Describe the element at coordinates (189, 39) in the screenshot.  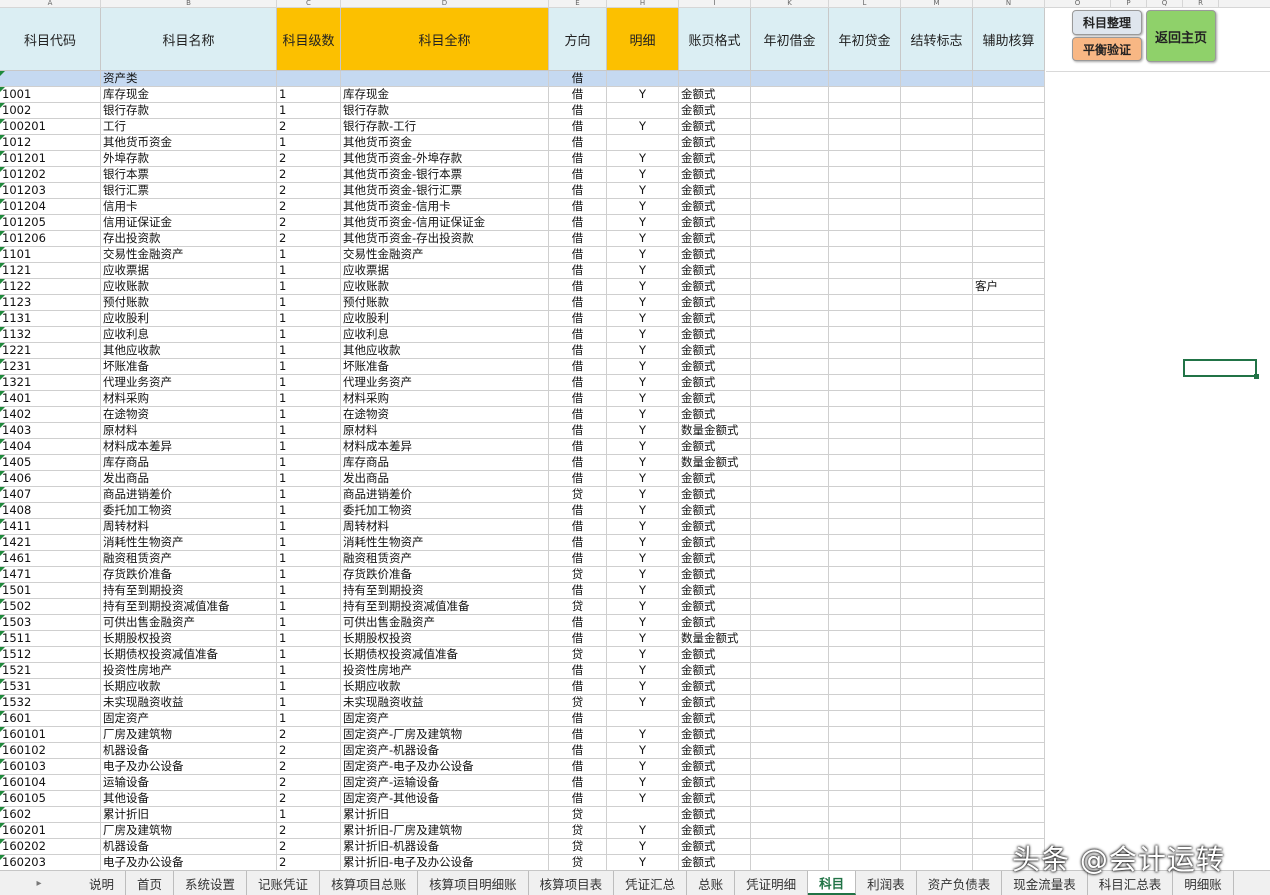
I see `header-name: 科目名称` at that location.